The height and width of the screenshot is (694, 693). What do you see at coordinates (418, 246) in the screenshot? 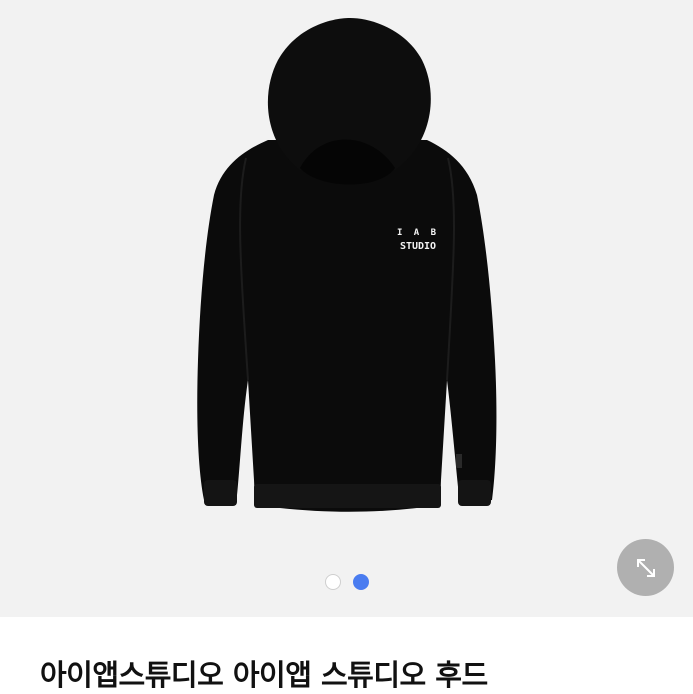
I see `logo-text-line2: STUDIO` at bounding box center [418, 246].